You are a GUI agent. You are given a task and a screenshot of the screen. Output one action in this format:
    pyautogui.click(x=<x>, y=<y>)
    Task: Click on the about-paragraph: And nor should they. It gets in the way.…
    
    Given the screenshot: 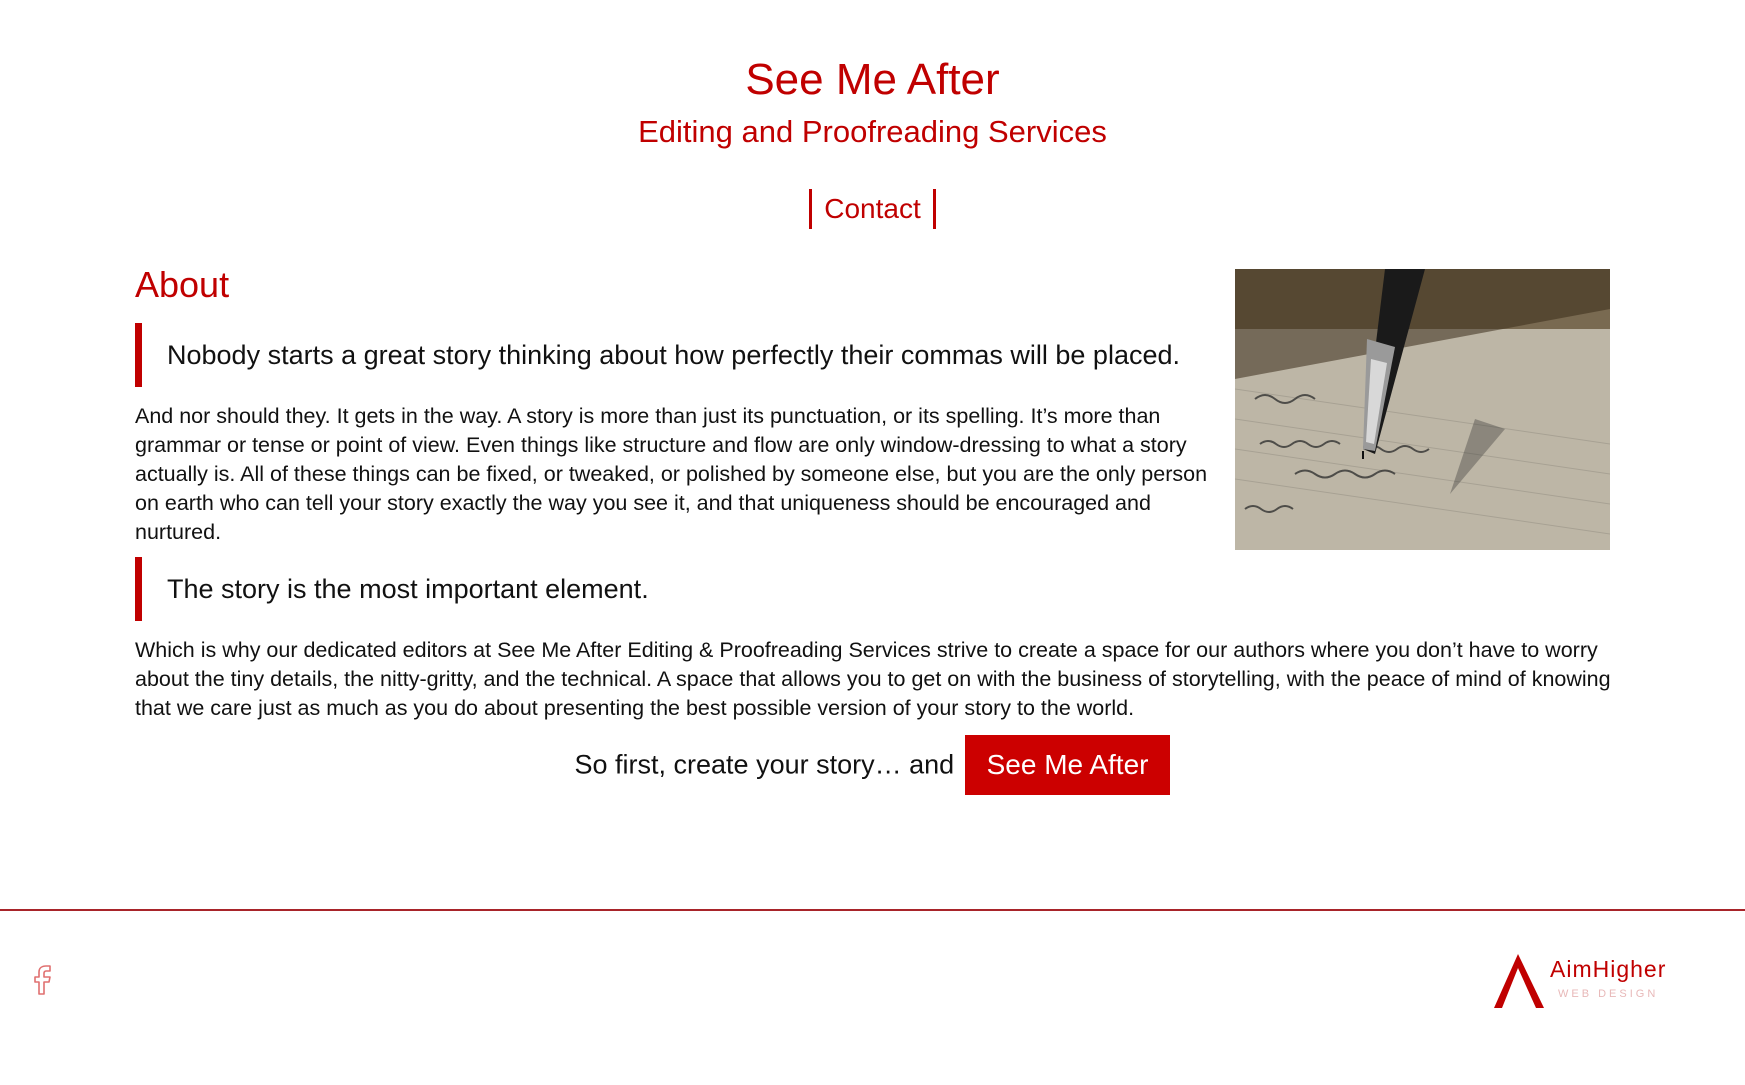 What is the action you would take?
    pyautogui.click(x=671, y=474)
    